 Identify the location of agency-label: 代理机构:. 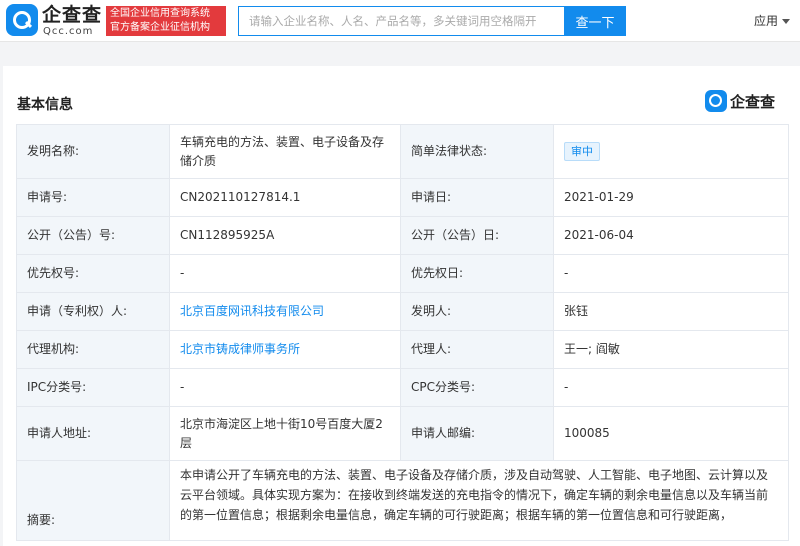
(93, 349).